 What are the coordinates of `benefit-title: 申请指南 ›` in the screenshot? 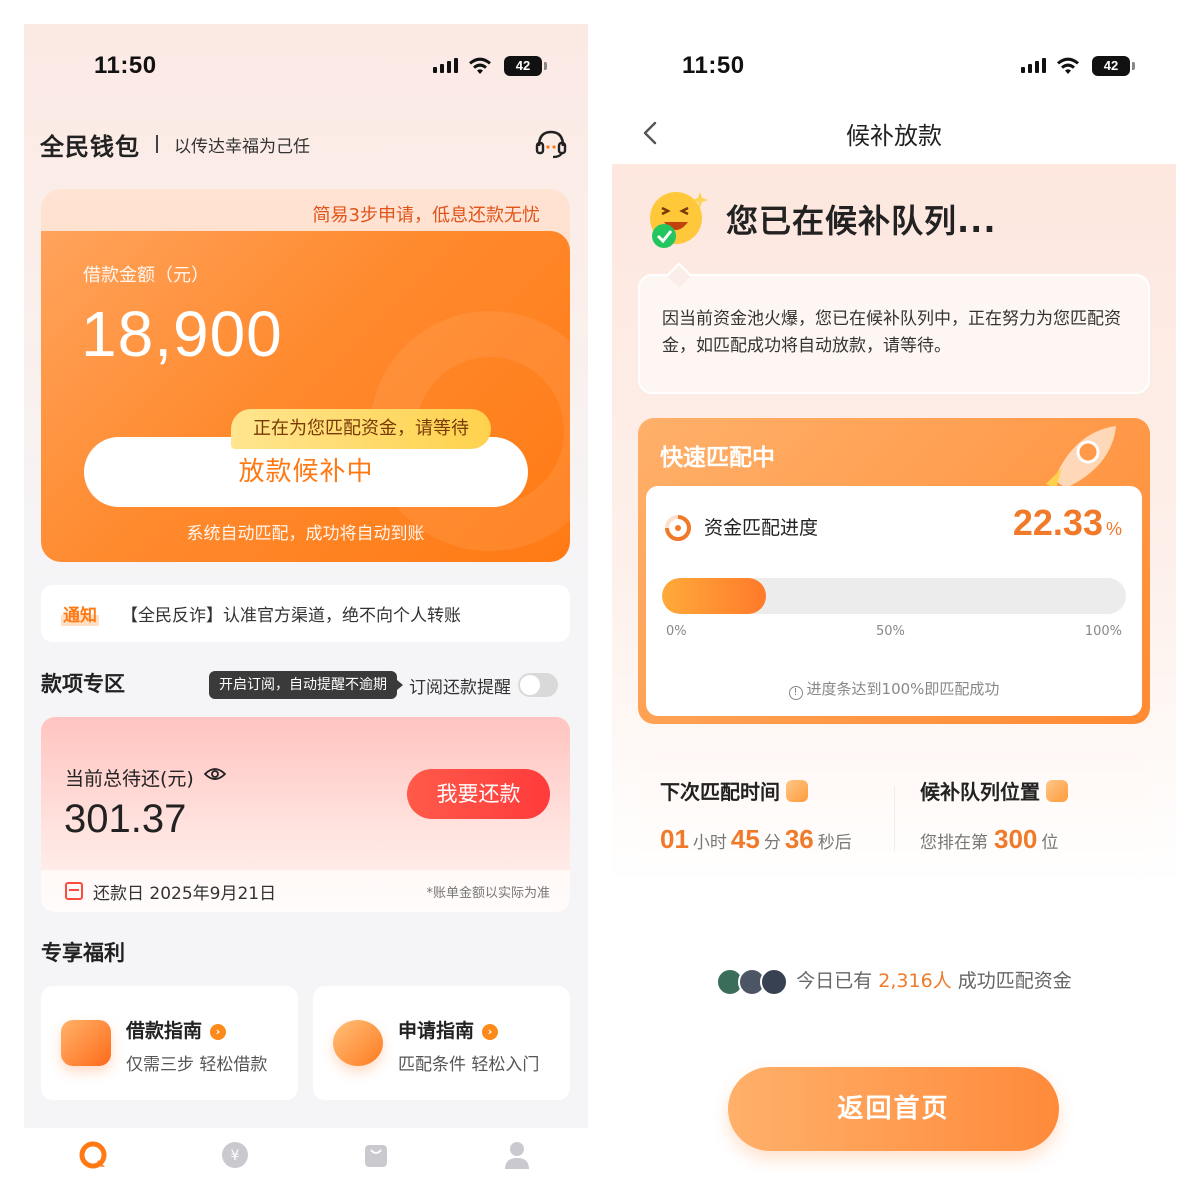 It's located at (448, 1029).